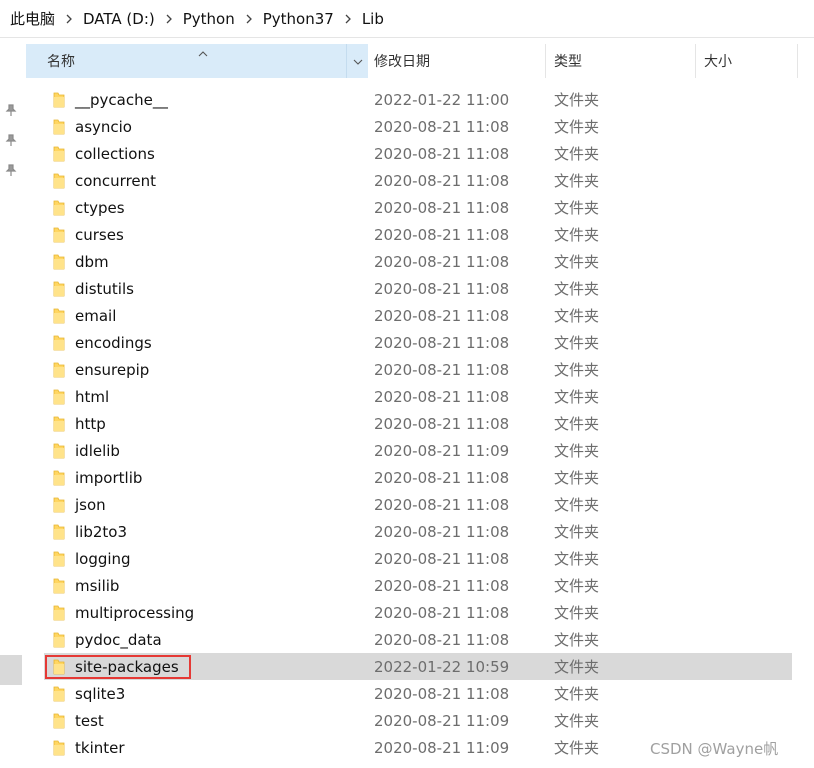 This screenshot has height=768, width=814. I want to click on table-row: distutils 2020-08-21 11:08 文件夹, so click(418, 288).